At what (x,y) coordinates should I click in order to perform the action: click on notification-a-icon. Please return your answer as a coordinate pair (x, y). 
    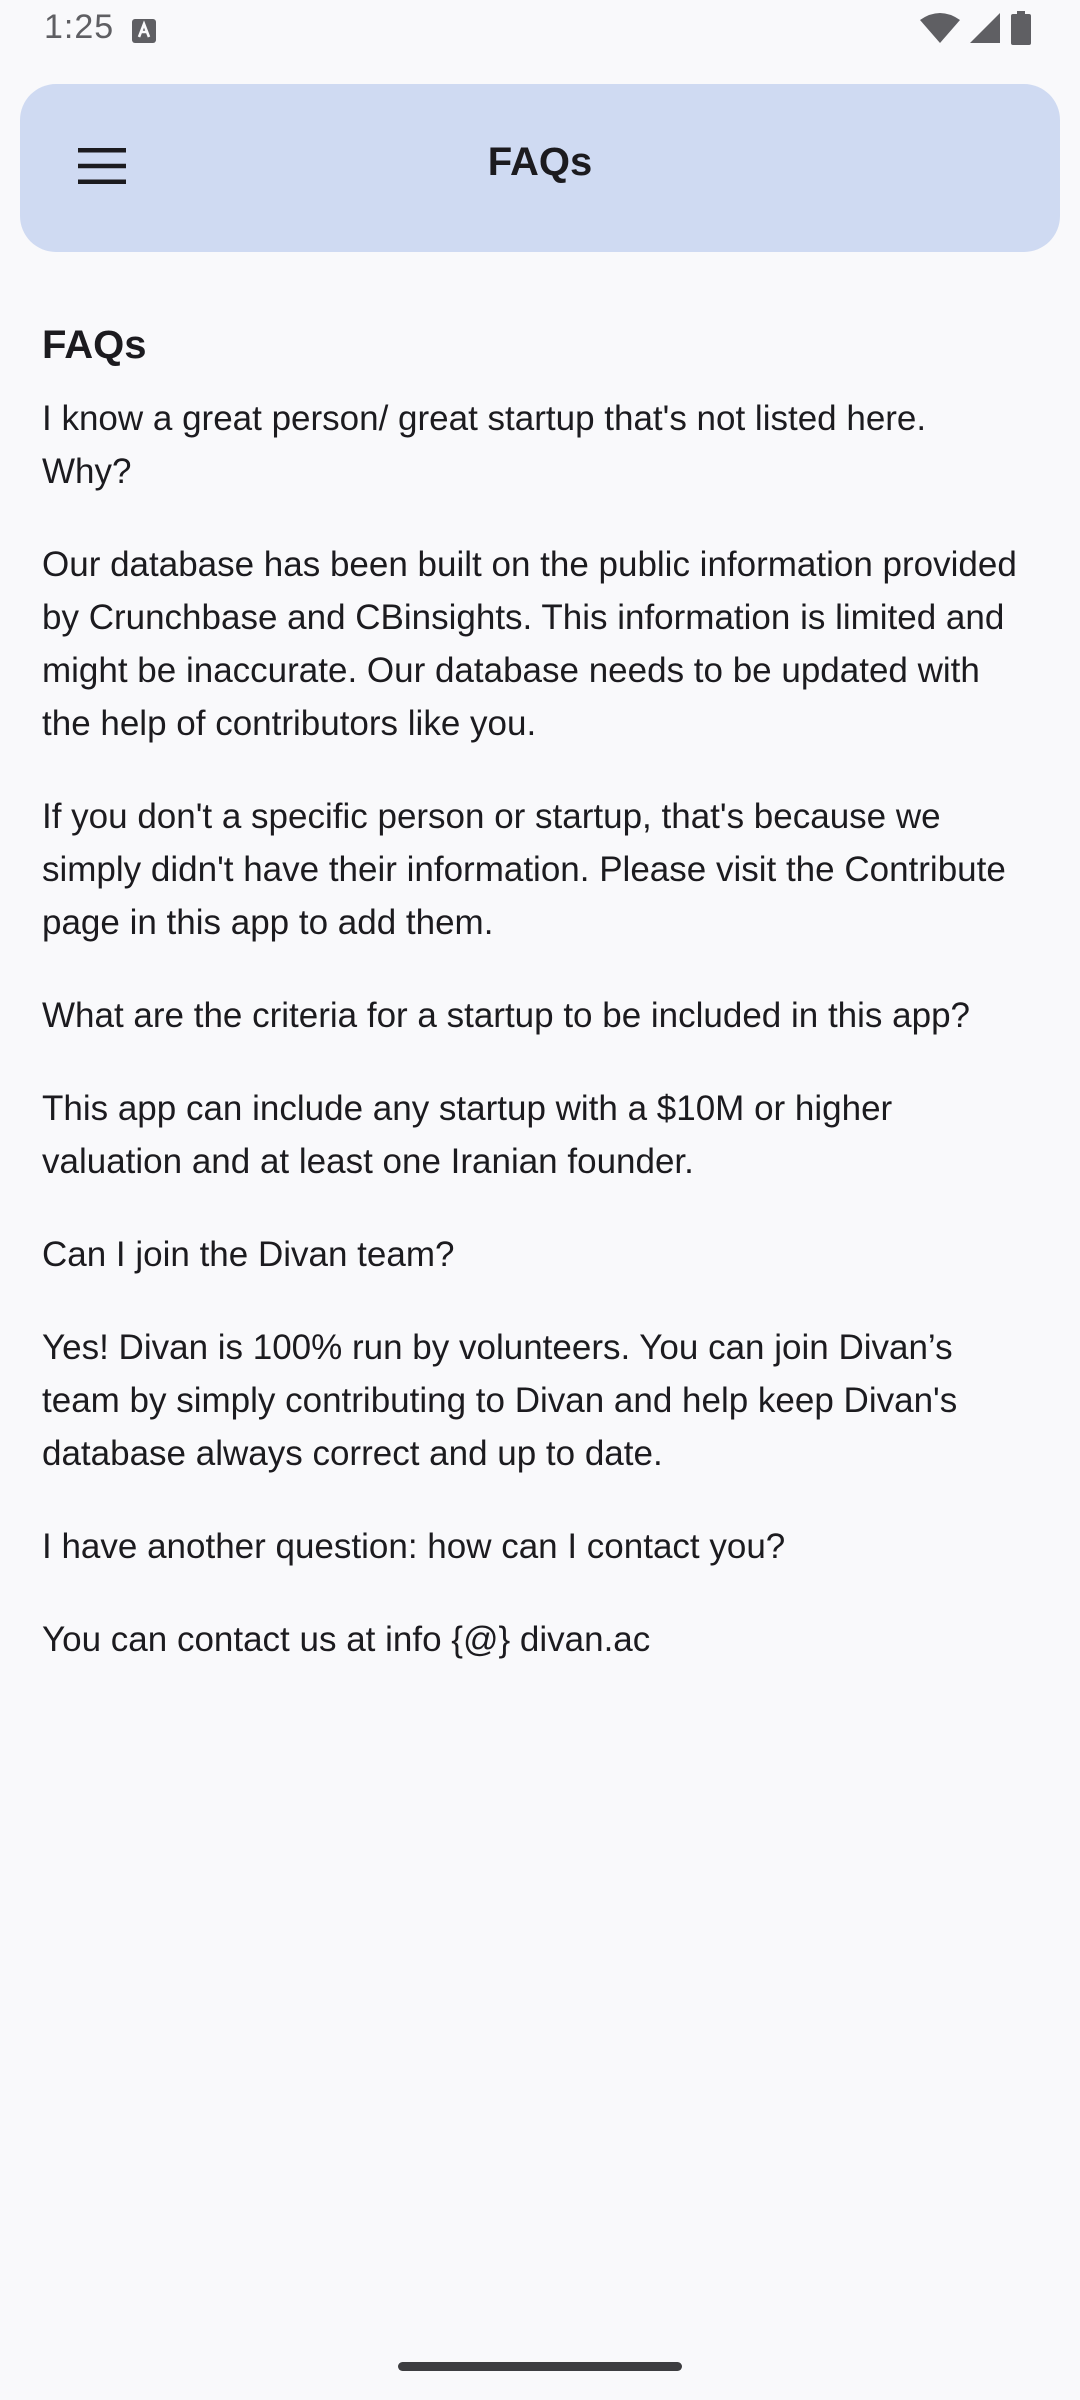
    Looking at the image, I should click on (144, 31).